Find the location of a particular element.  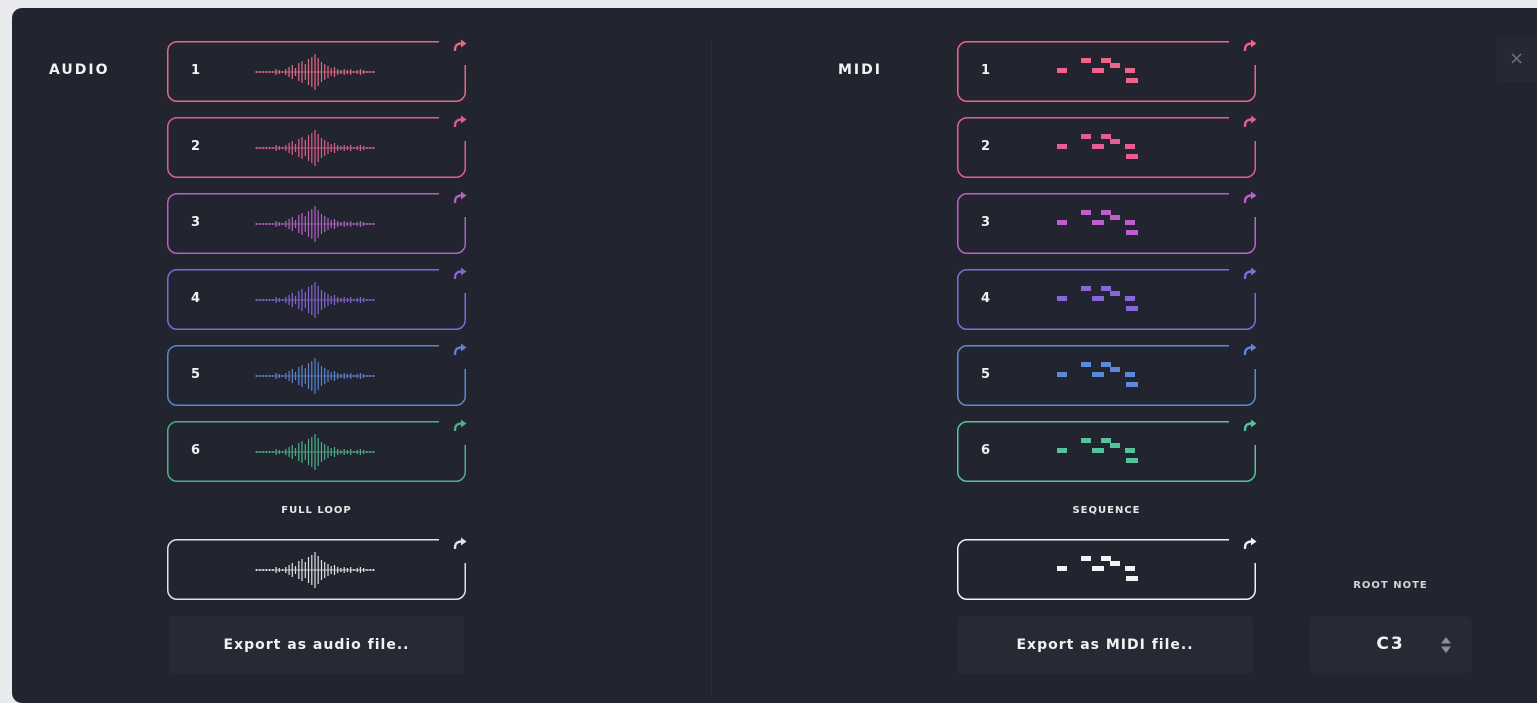

audio-stem-2: 2 is located at coordinates (317, 146).